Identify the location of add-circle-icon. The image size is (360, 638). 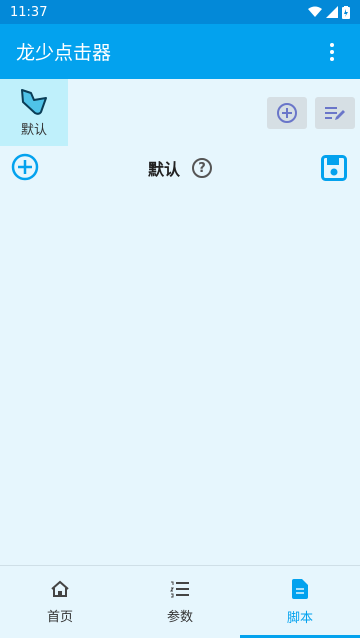
(287, 113).